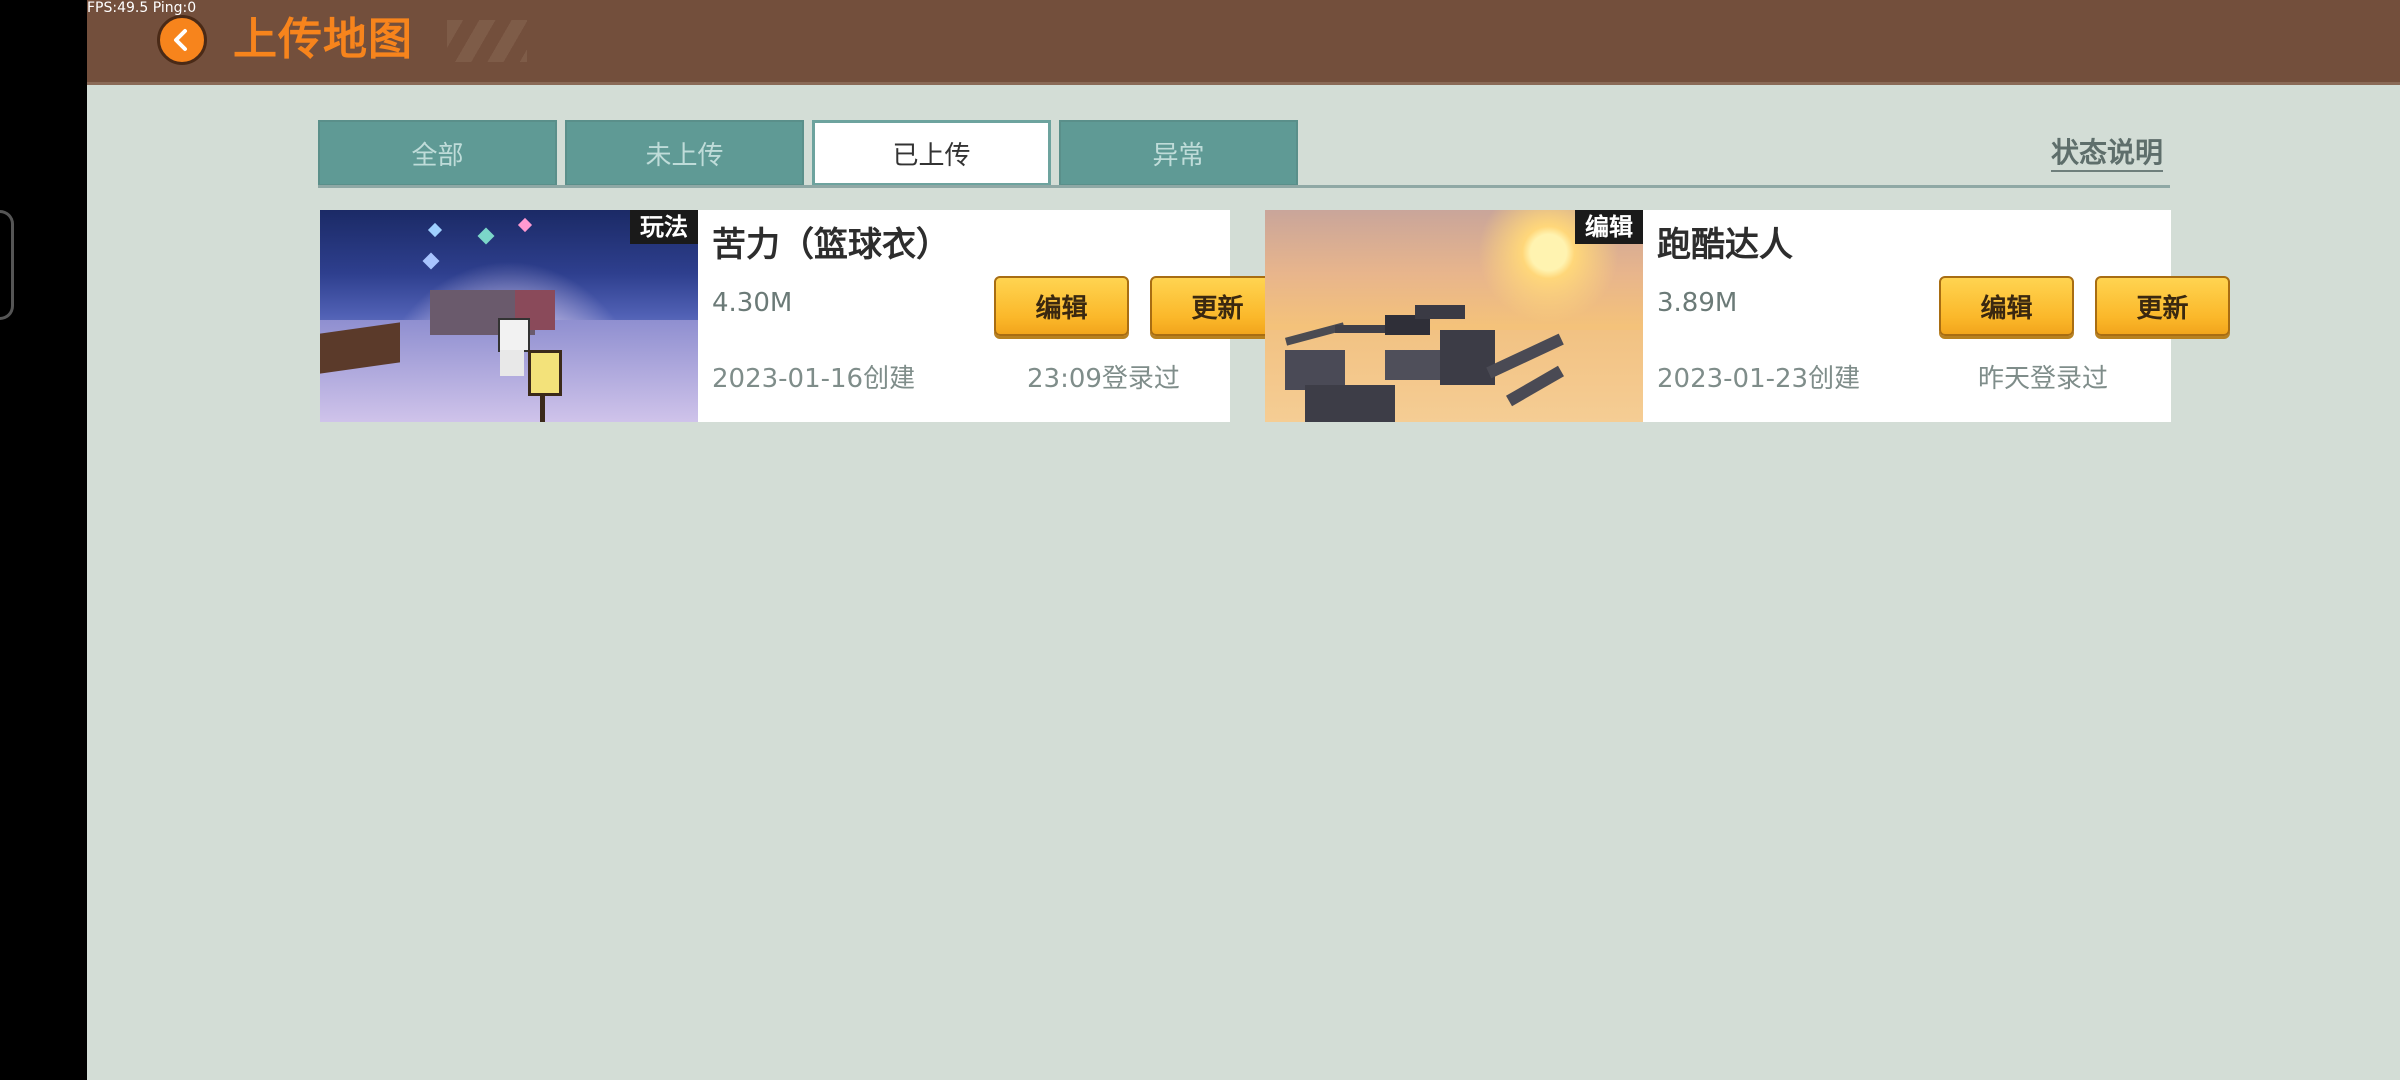 This screenshot has width=2400, height=1080. What do you see at coordinates (1759, 379) in the screenshot?
I see `map-created-date: 2023-01-23创建` at bounding box center [1759, 379].